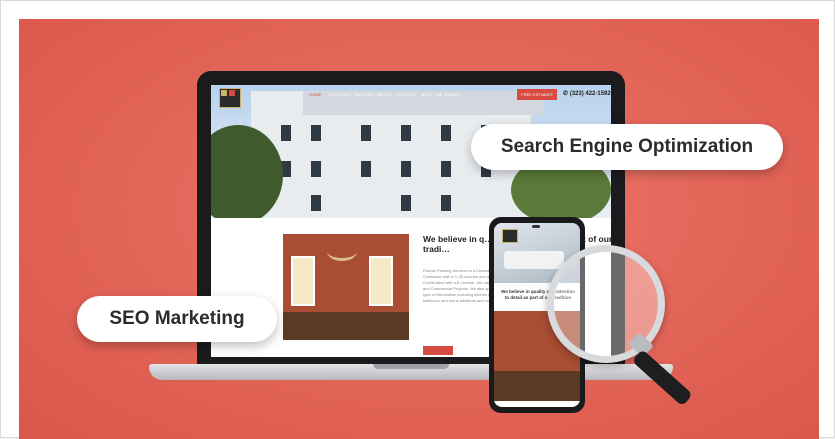 Image resolution: width=835 pixels, height=439 pixels. What do you see at coordinates (438, 350) in the screenshot?
I see `learn-more-button` at bounding box center [438, 350].